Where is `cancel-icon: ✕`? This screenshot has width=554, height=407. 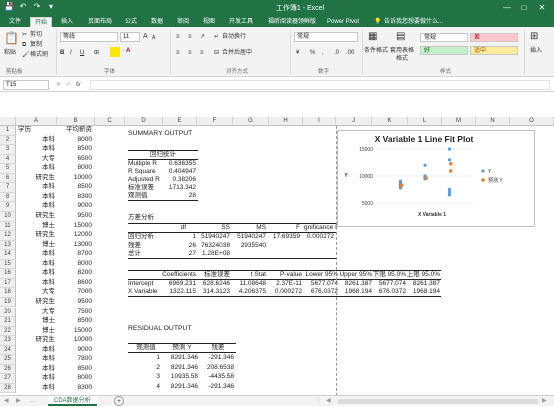 cancel-icon: ✕ is located at coordinates (58, 85).